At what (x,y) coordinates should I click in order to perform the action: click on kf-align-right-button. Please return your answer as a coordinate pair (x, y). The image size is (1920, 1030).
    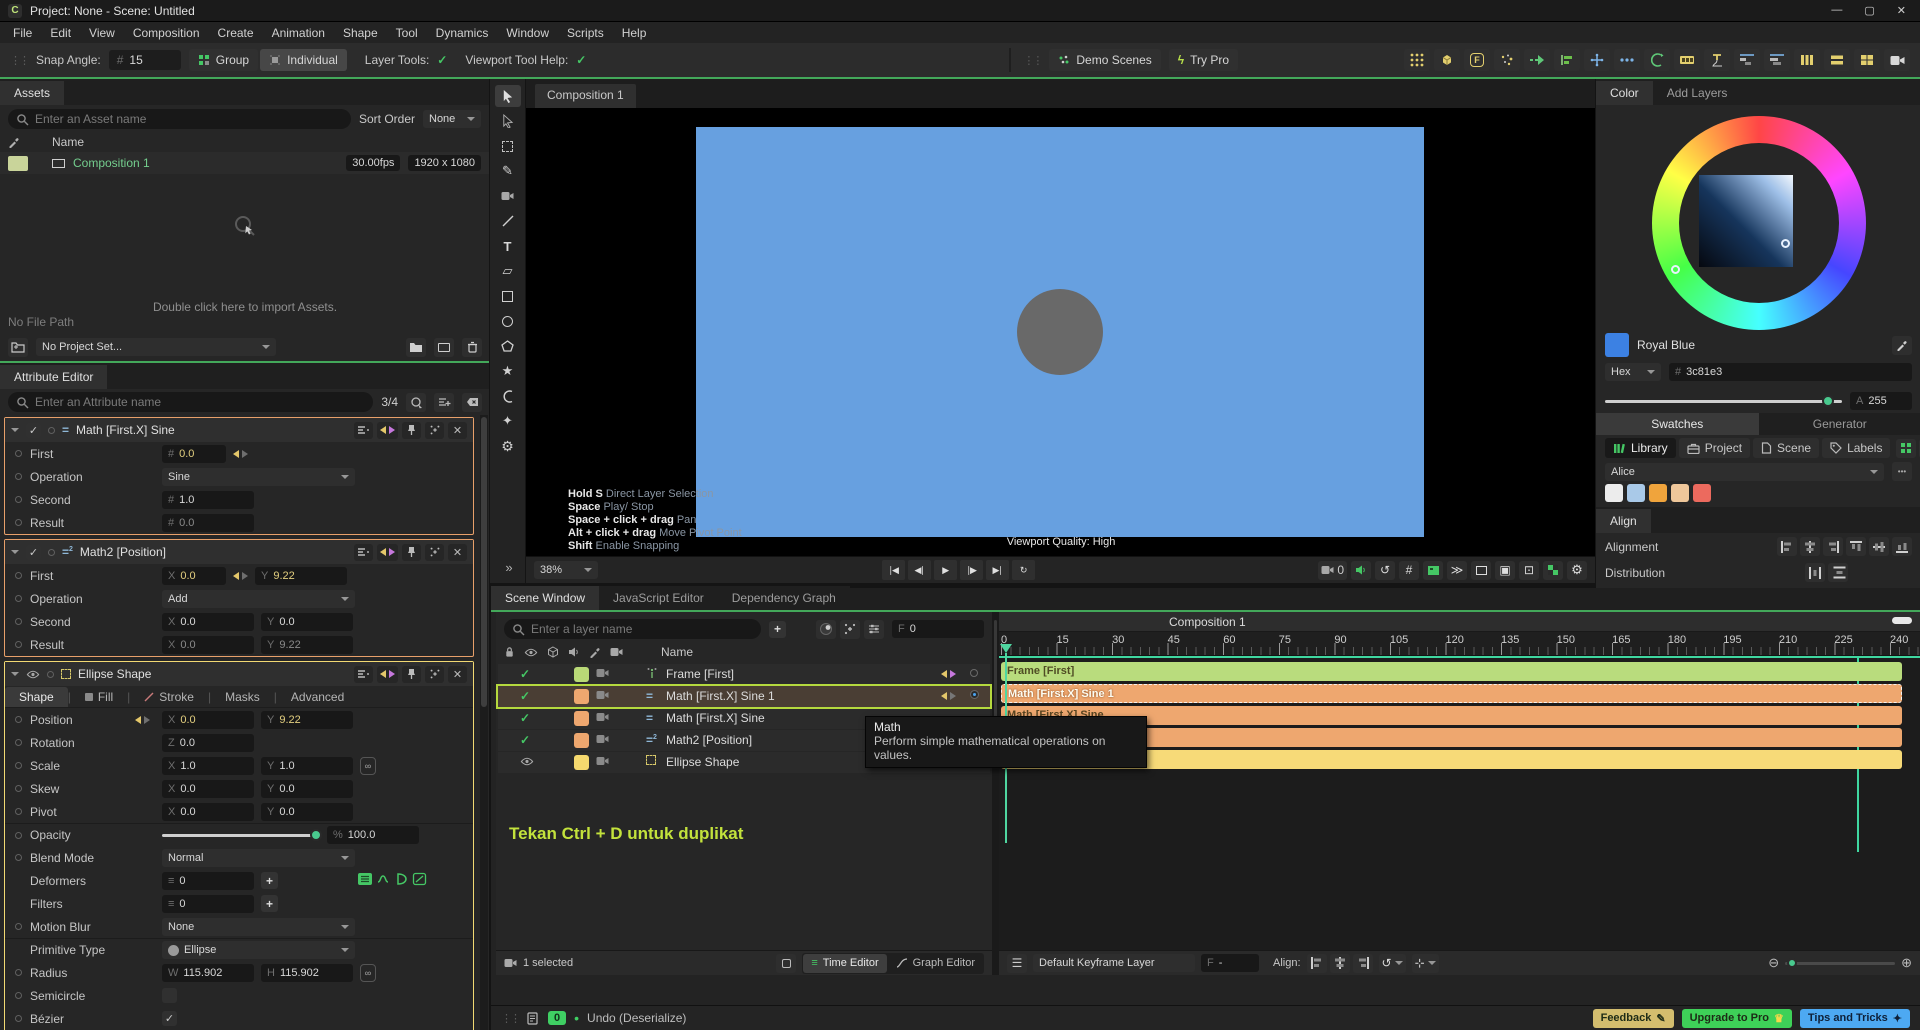
    Looking at the image, I should click on (1362, 963).